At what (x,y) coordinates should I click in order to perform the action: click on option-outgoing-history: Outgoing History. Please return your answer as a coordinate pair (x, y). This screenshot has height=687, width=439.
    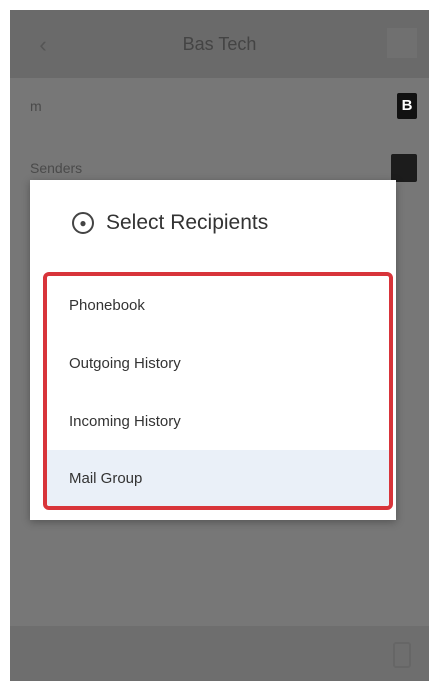
    Looking at the image, I should click on (218, 363).